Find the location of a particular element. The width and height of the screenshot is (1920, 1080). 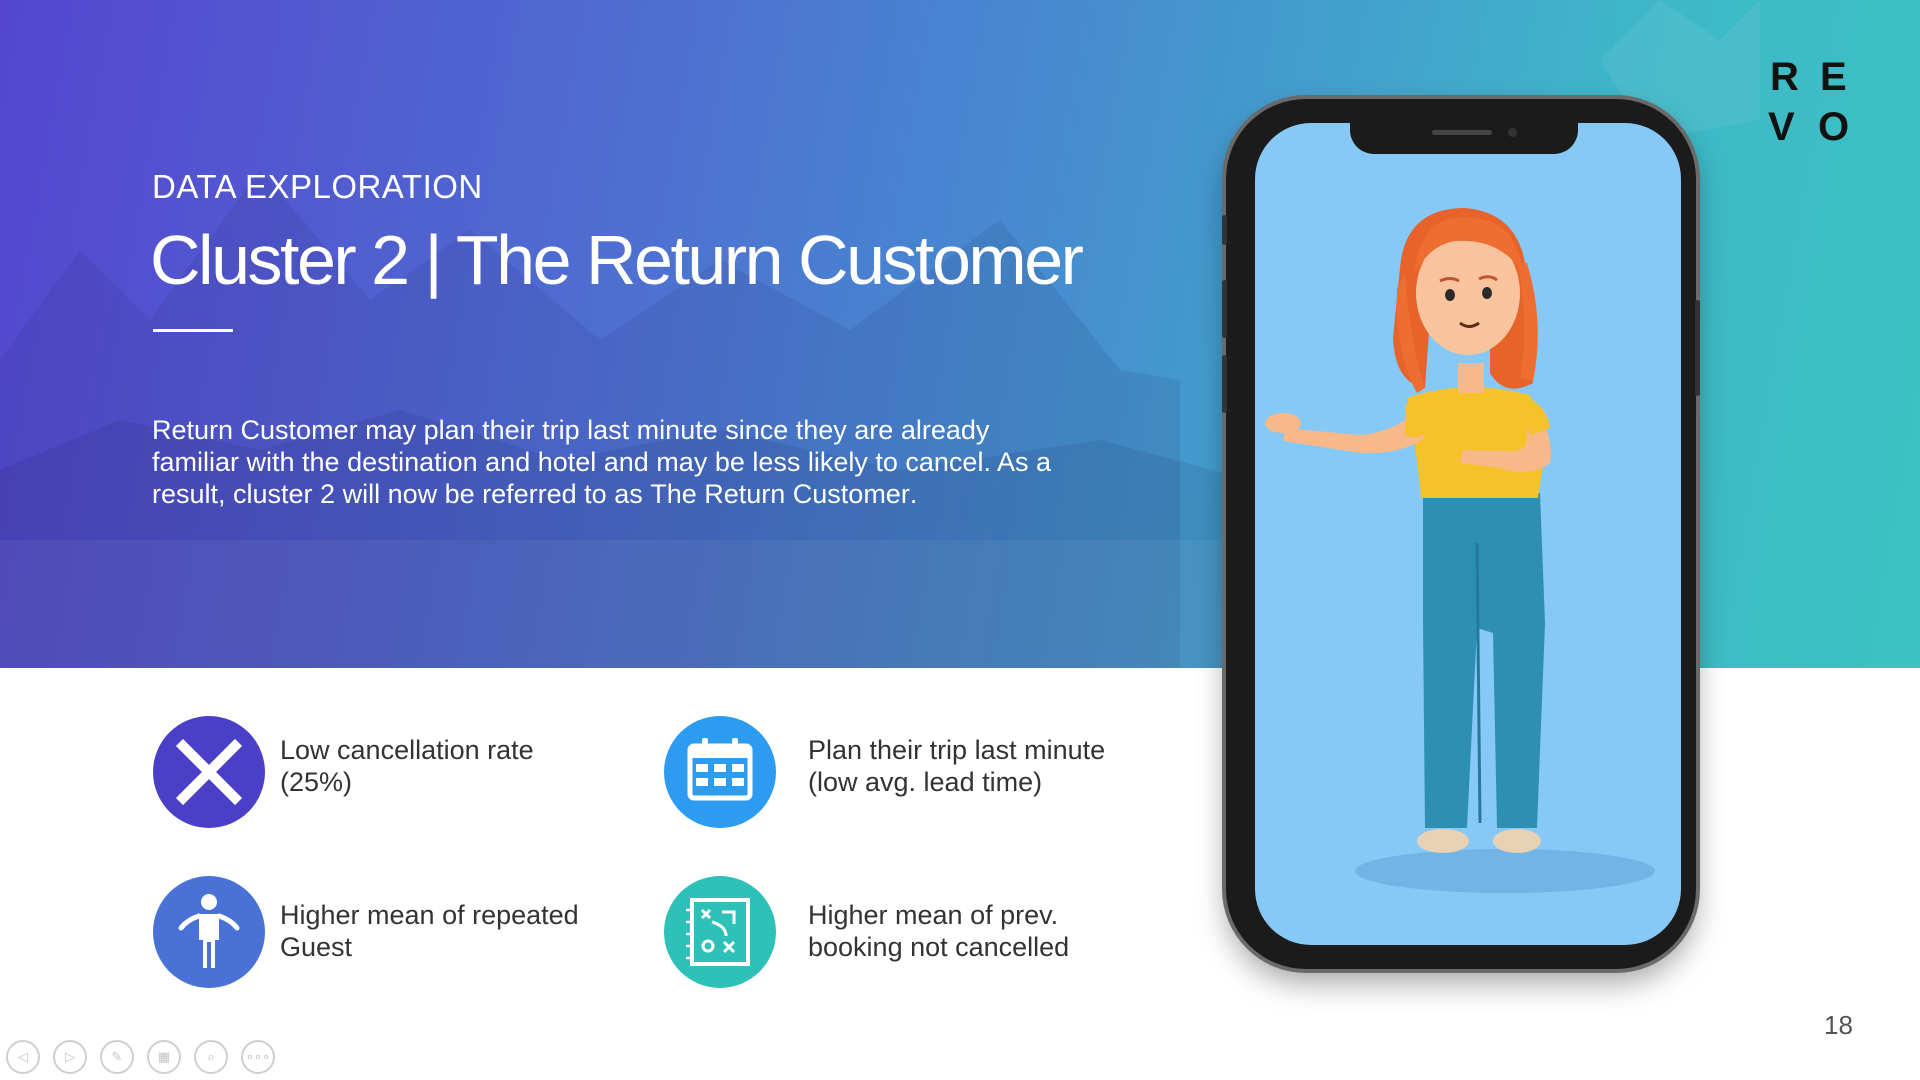

feature-repeated-guest-icon-circle is located at coordinates (209, 932).